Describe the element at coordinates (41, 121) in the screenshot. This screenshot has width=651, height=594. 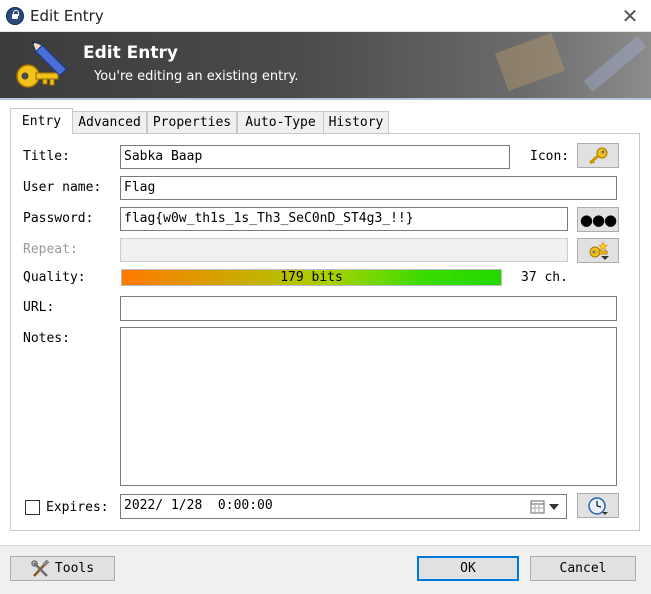
I see `tab-entry: Entry` at that location.